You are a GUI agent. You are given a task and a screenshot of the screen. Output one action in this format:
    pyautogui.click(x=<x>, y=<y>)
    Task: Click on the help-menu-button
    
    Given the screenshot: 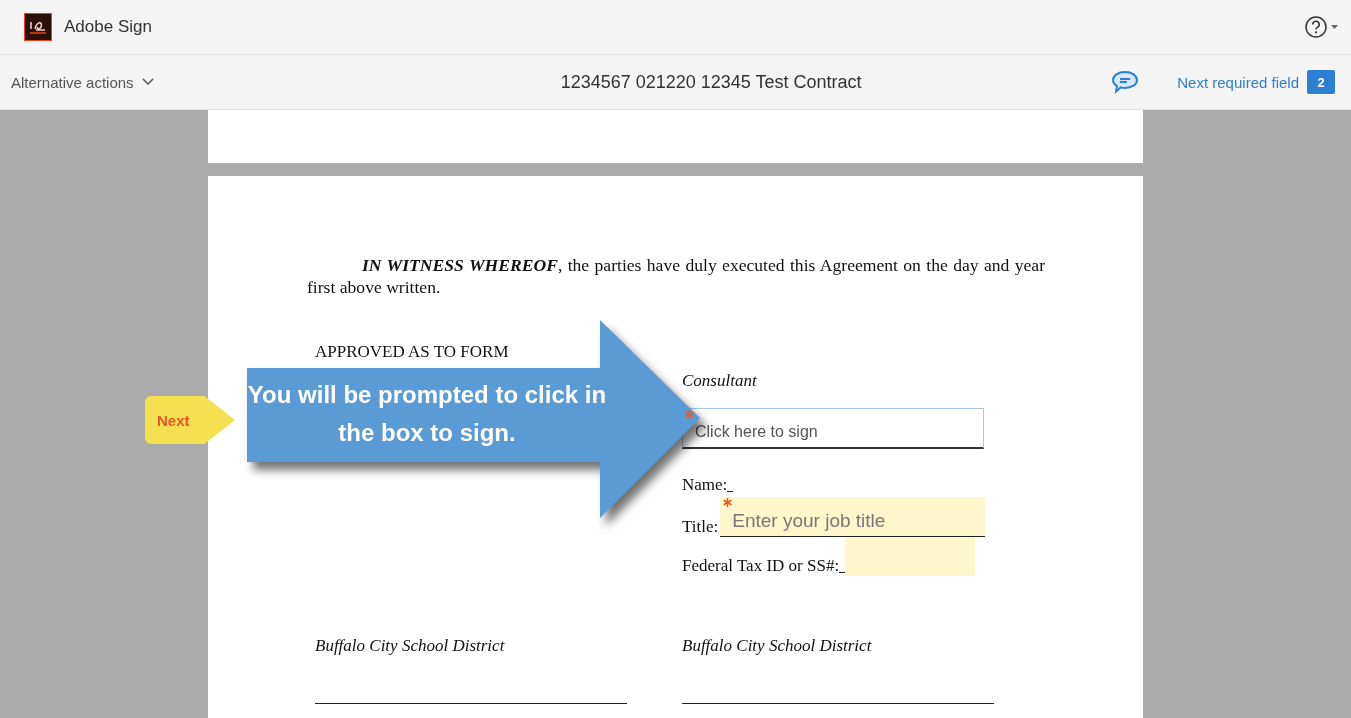 What is the action you would take?
    pyautogui.click(x=1321, y=27)
    